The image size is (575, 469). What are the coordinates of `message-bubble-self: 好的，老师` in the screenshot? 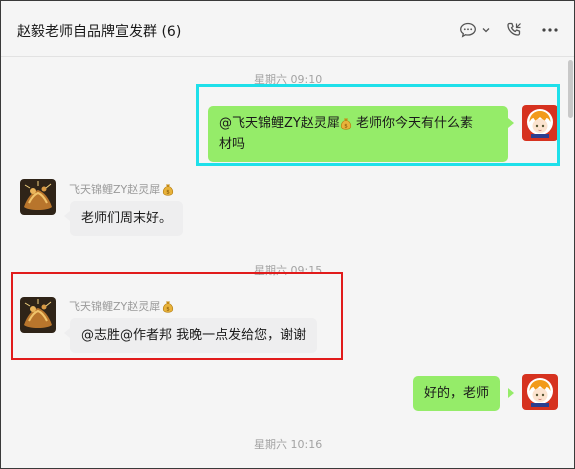 It's located at (457, 393).